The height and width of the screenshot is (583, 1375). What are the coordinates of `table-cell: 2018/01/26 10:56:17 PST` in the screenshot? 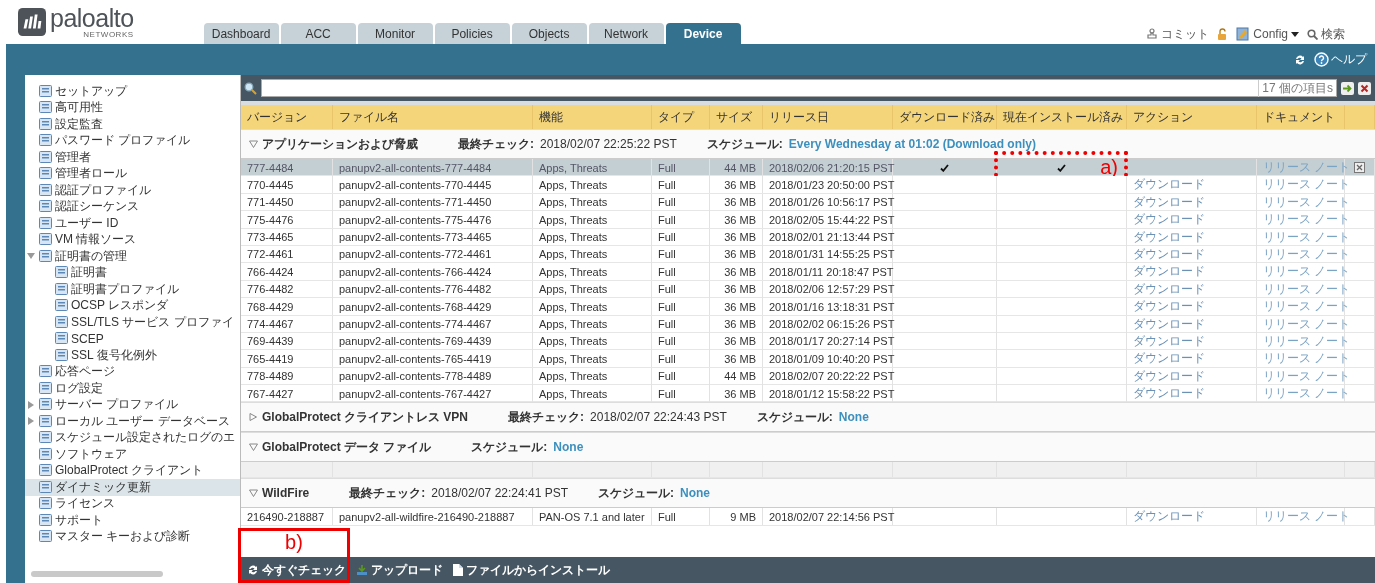 It's located at (828, 202).